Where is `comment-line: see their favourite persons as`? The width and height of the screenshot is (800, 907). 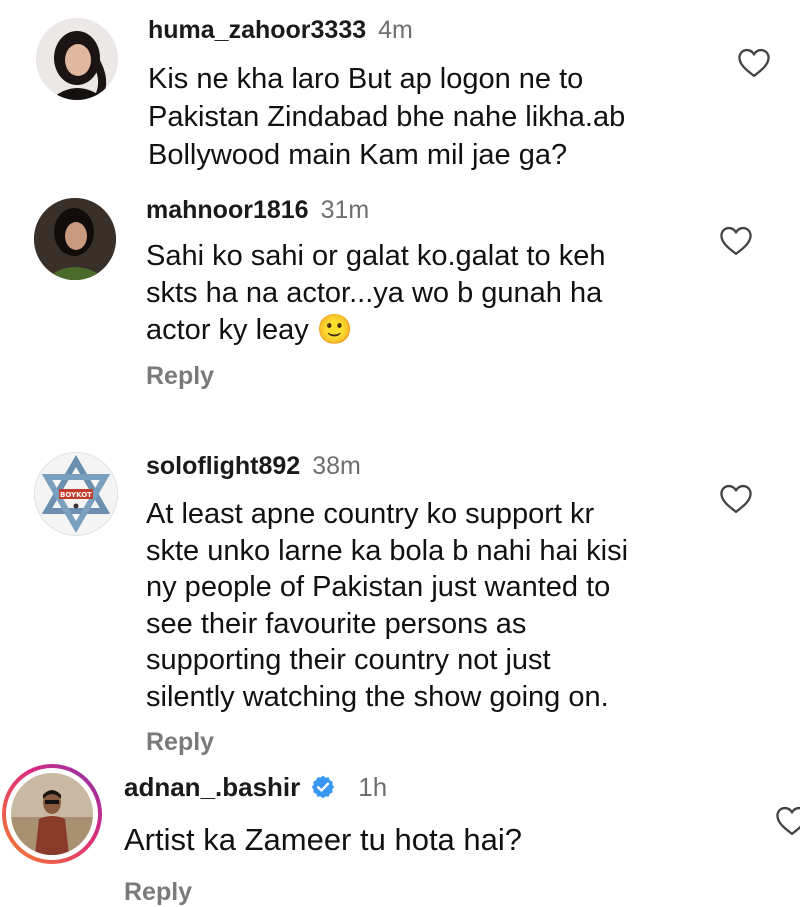
comment-line: see their favourite persons as is located at coordinates (336, 623).